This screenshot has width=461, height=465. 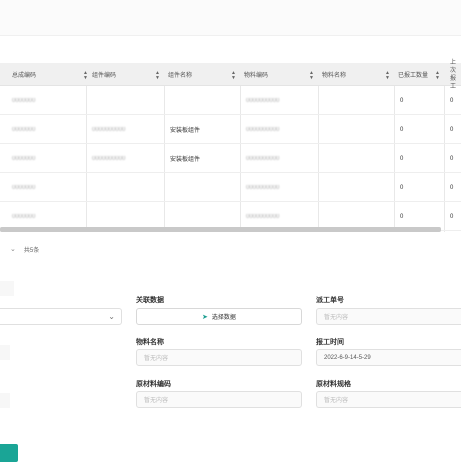 I want to click on report-time-label: 报工时间, so click(x=330, y=342).